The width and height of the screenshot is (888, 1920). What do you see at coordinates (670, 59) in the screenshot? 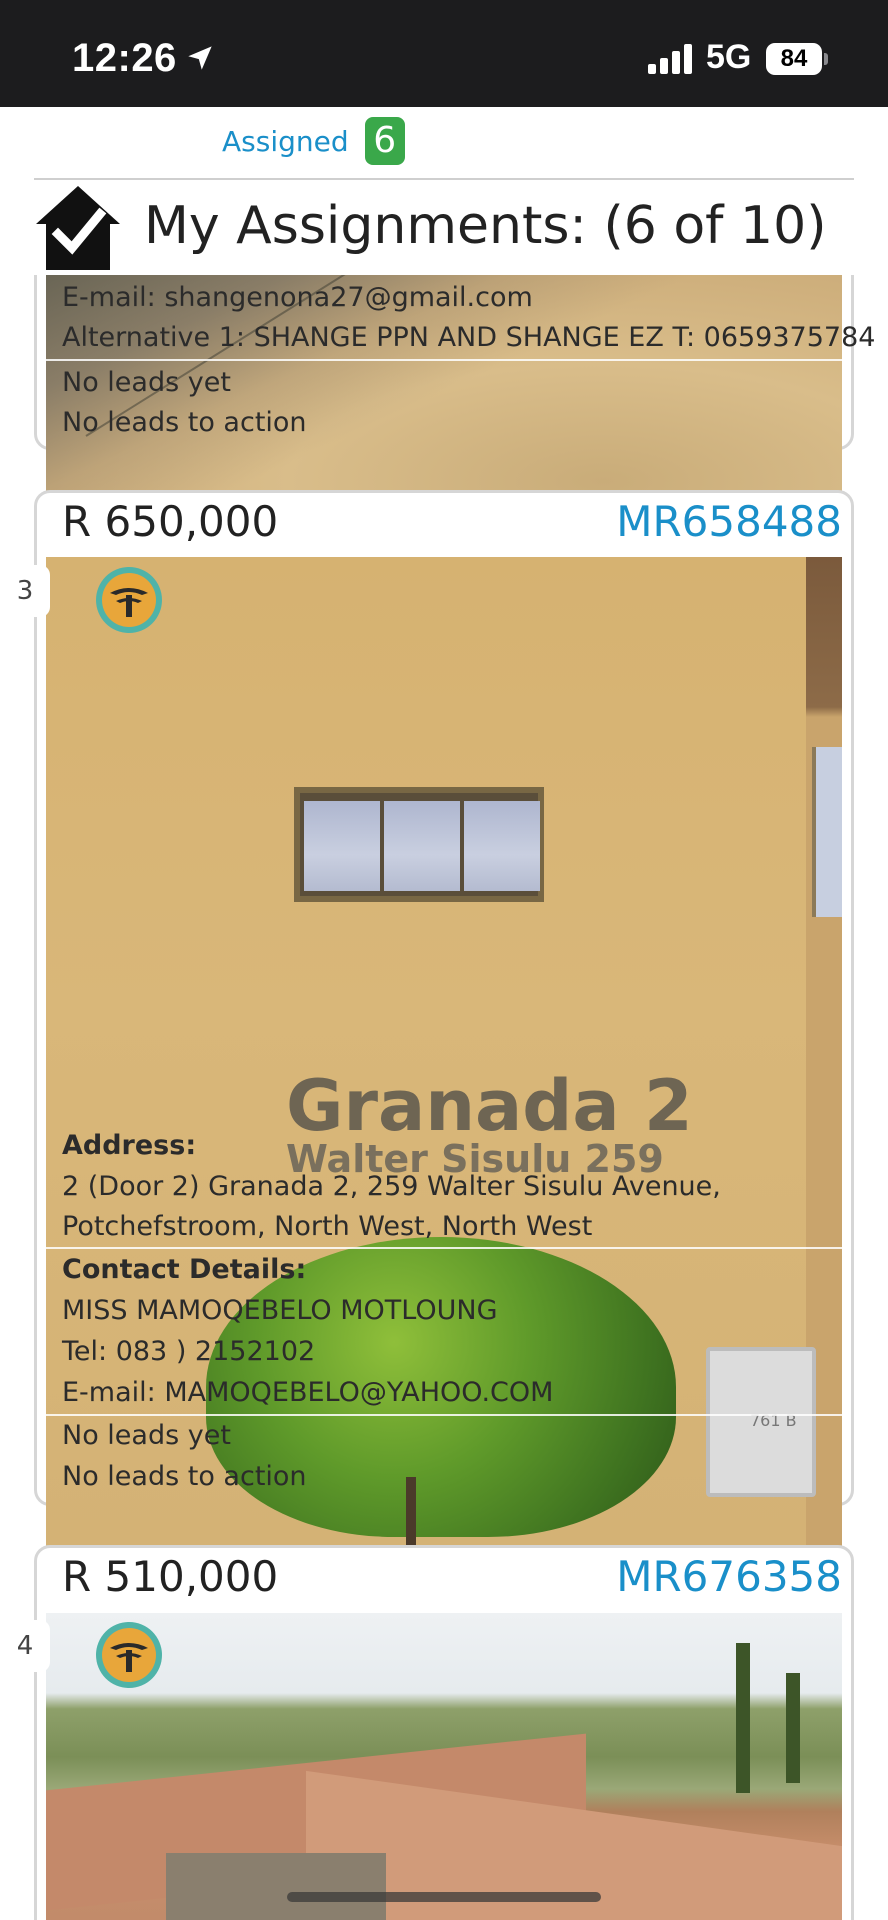
I see `signal-bars-icon` at bounding box center [670, 59].